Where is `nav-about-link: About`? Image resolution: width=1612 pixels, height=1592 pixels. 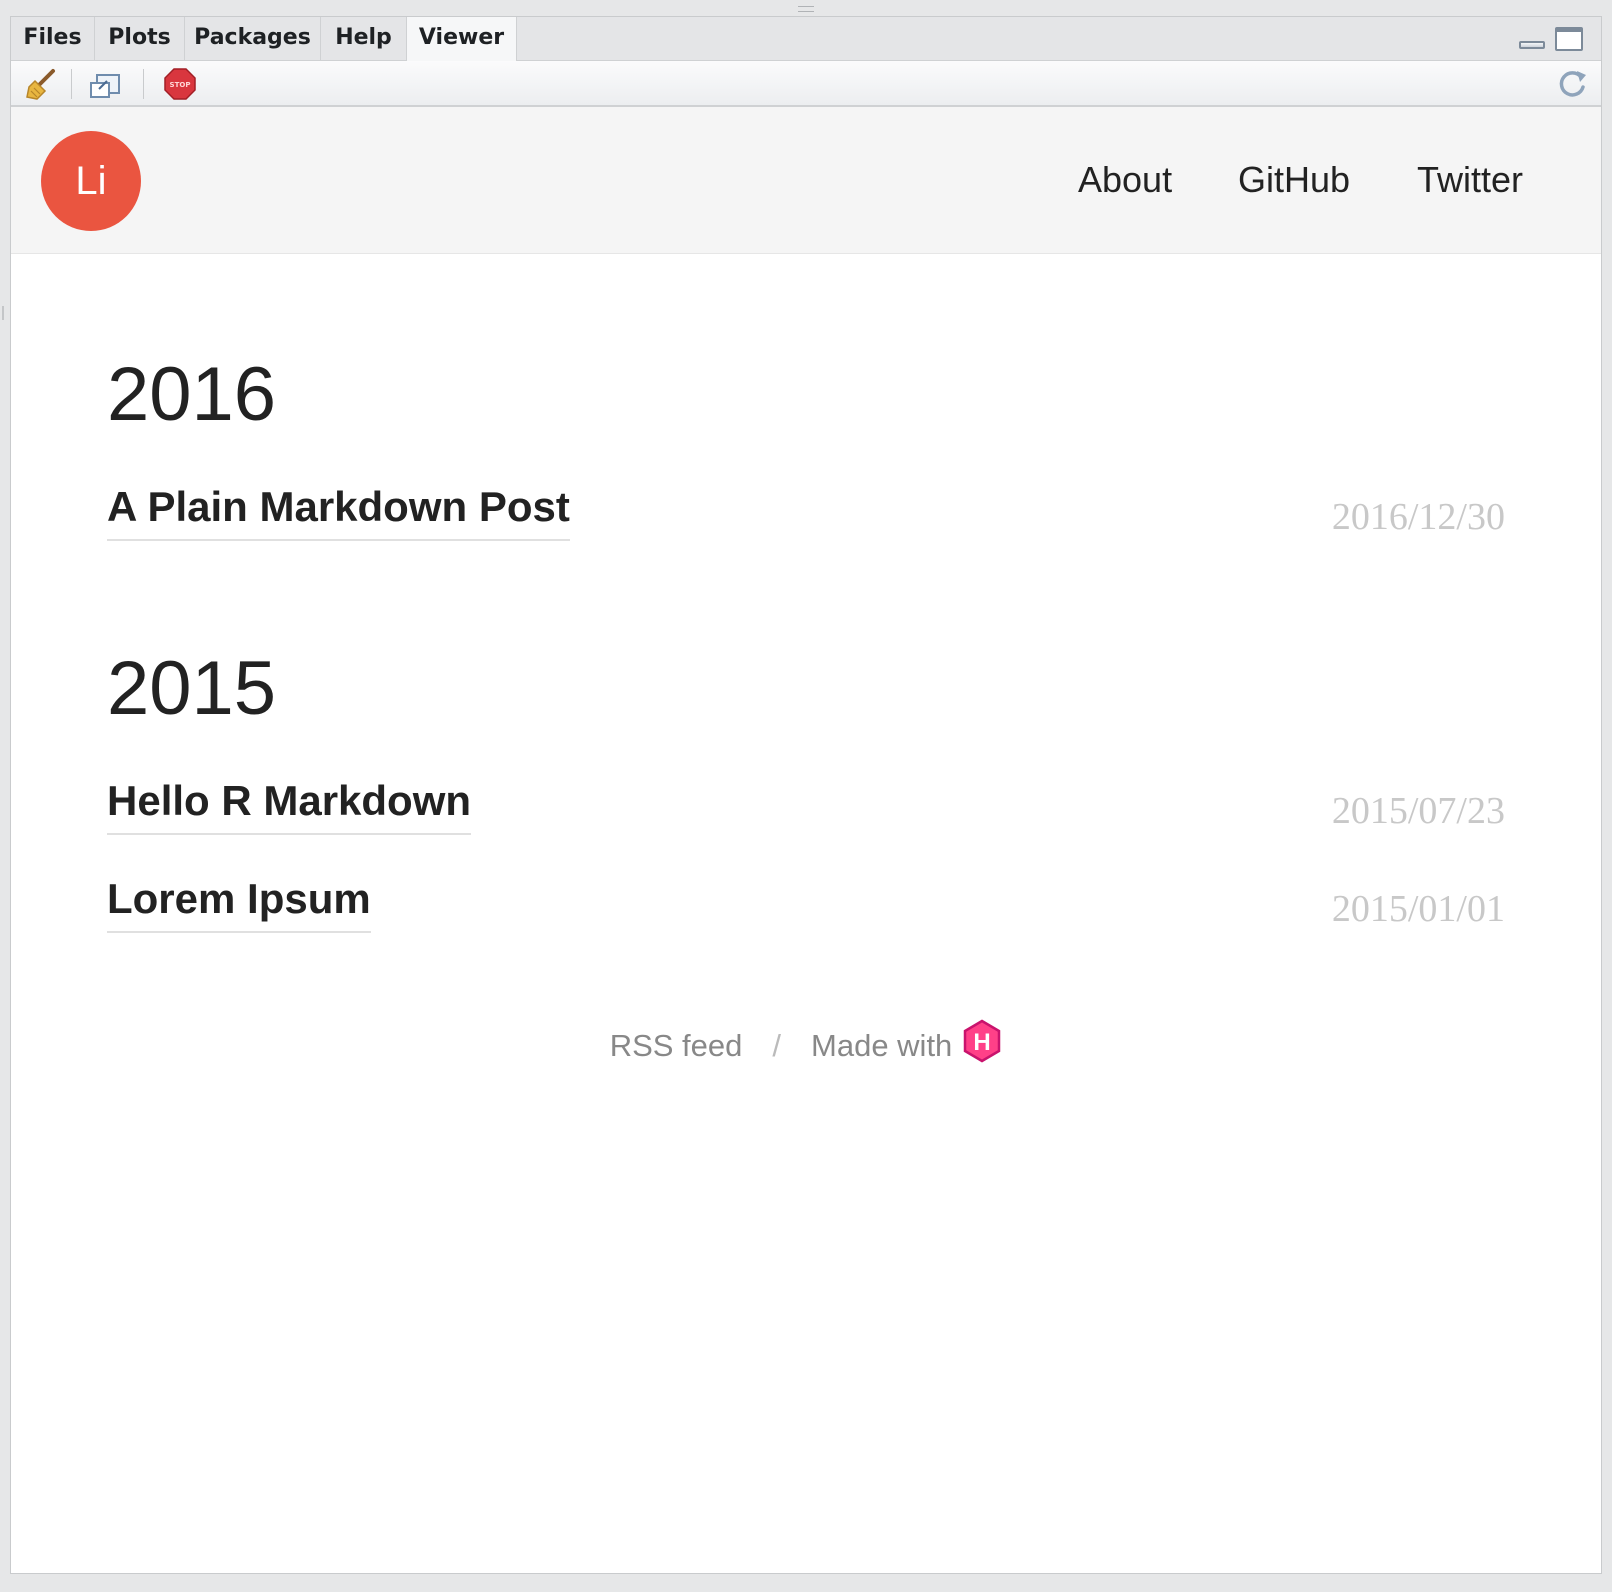
nav-about-link: About is located at coordinates (1125, 180).